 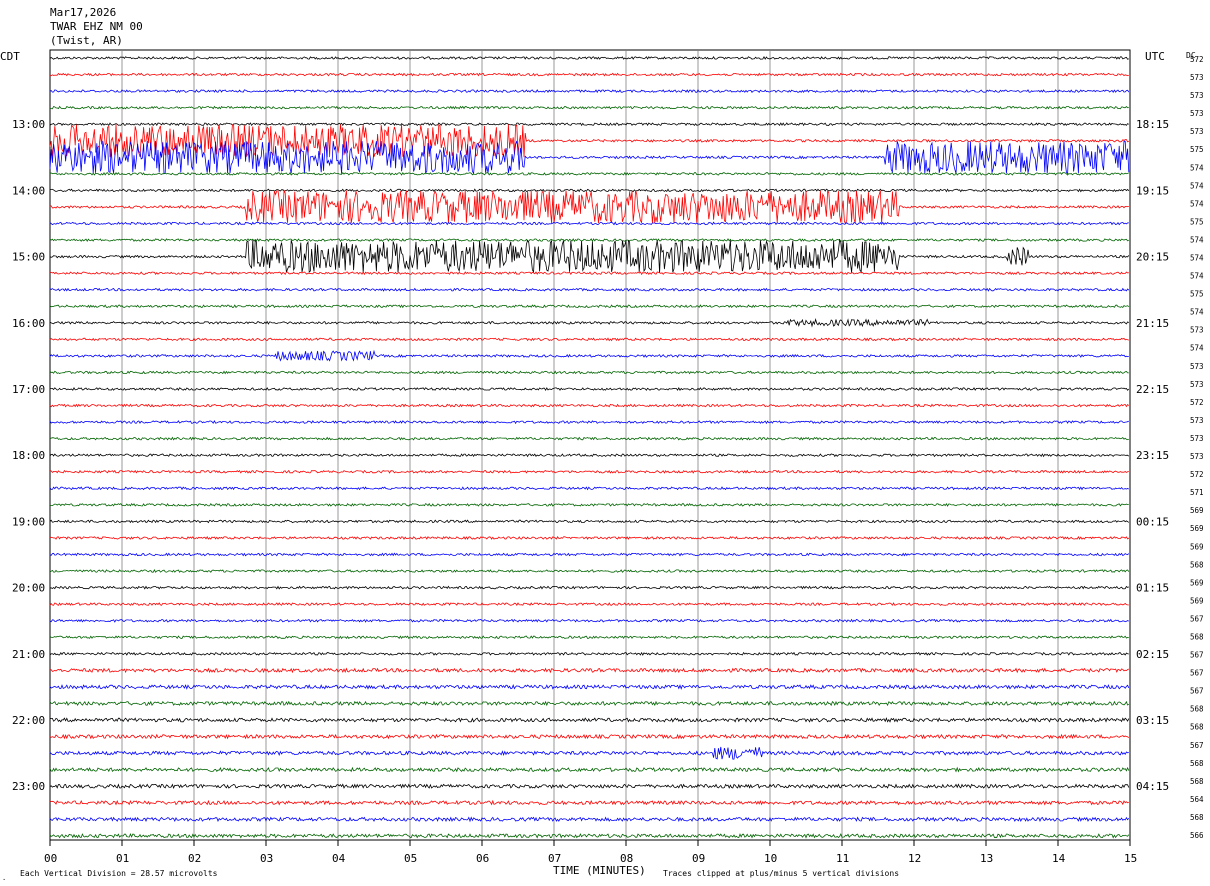 I want to click on right-time-label: 19:15, so click(x=1152, y=190).